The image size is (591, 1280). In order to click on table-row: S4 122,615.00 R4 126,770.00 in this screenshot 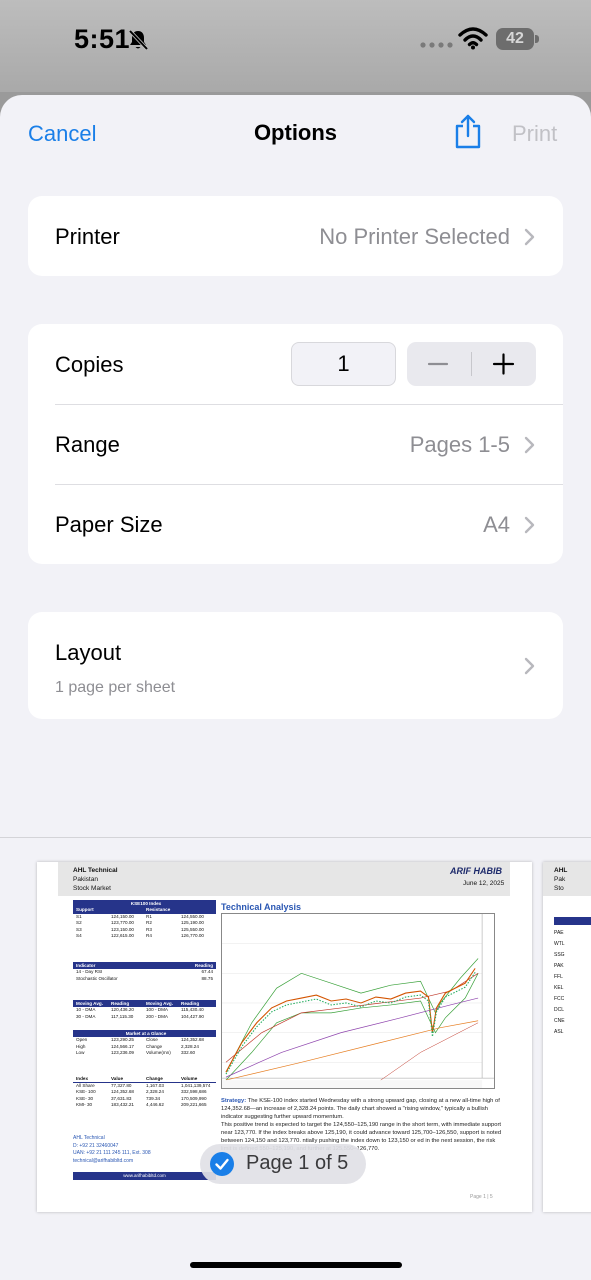, I will do `click(140, 935)`.